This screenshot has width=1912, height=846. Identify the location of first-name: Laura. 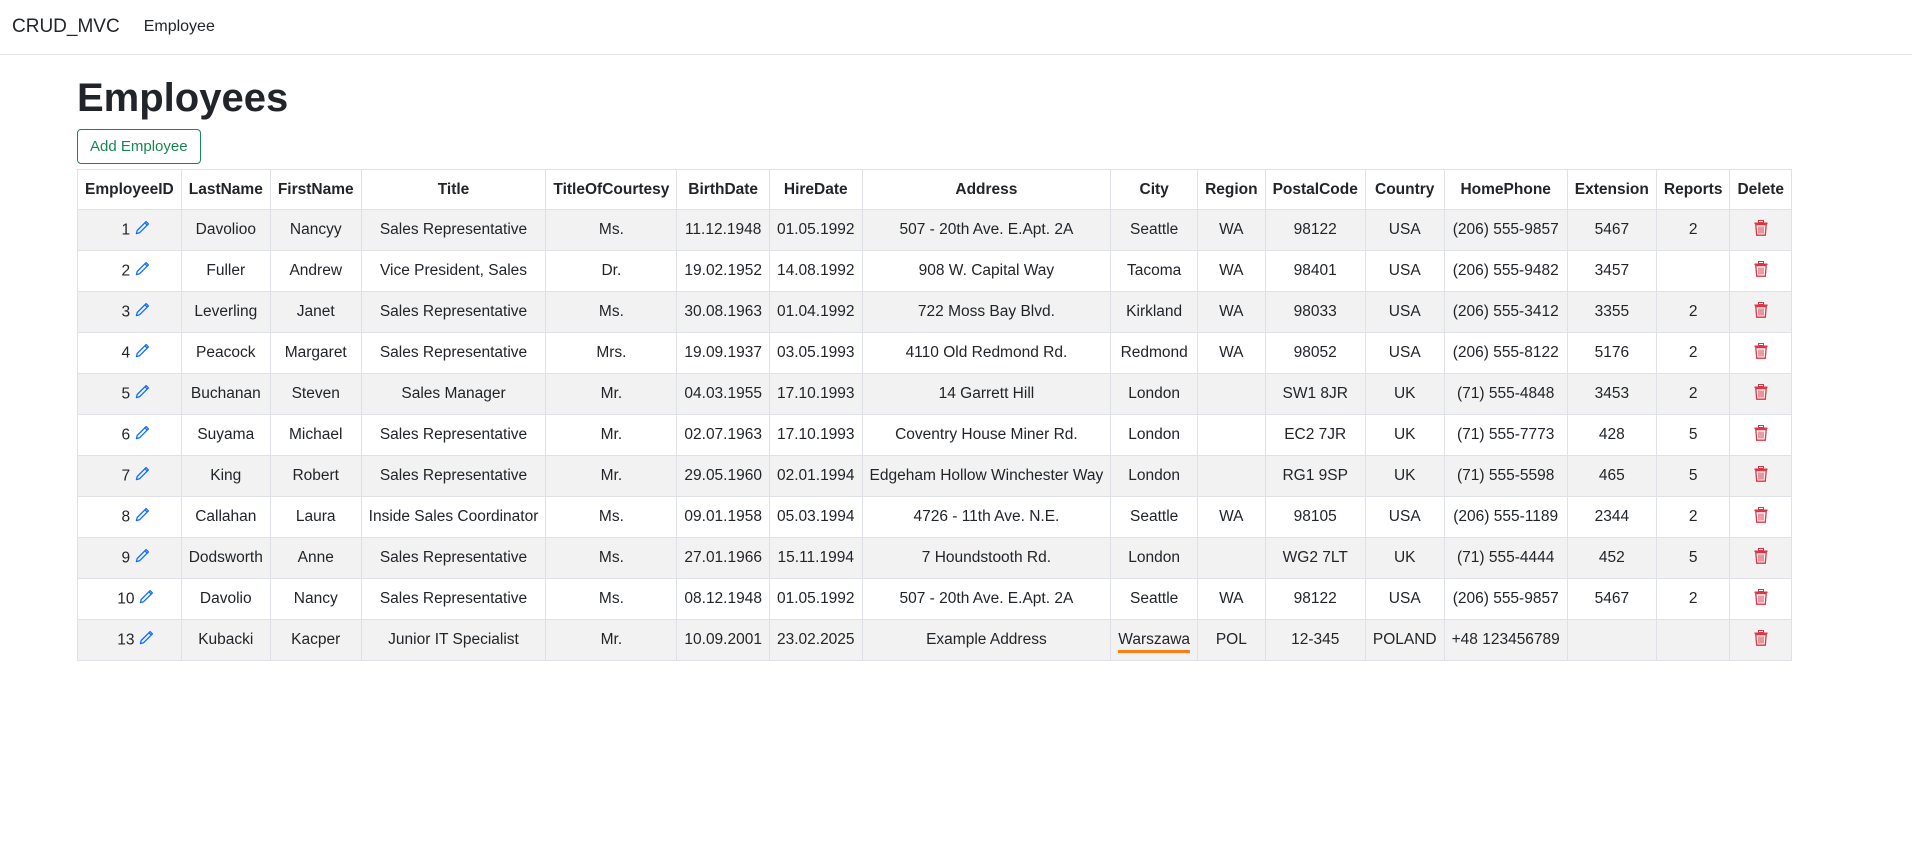
(315, 517).